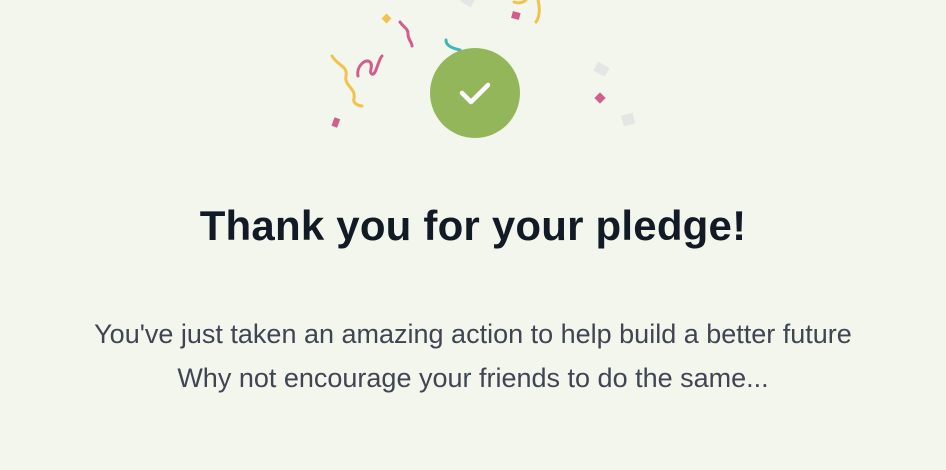 The height and width of the screenshot is (470, 946). Describe the element at coordinates (473, 225) in the screenshot. I see `page-title: Thank you for your pledge!` at that location.